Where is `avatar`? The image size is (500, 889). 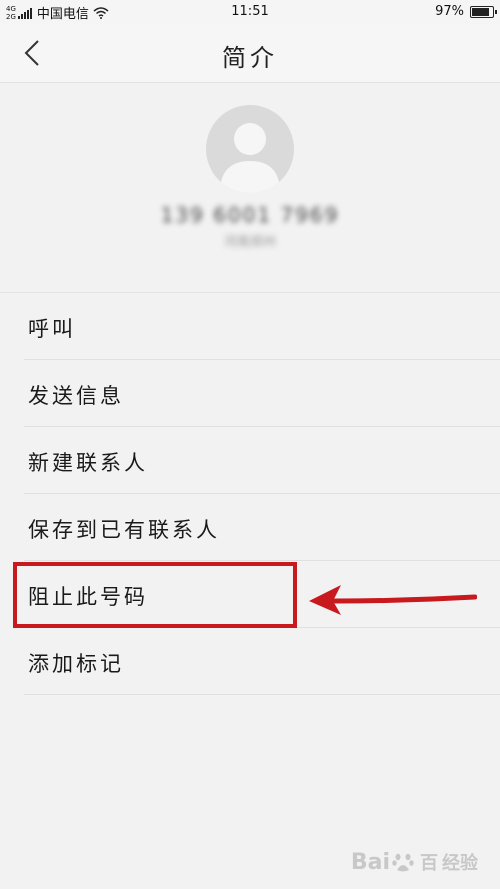
avatar is located at coordinates (250, 149).